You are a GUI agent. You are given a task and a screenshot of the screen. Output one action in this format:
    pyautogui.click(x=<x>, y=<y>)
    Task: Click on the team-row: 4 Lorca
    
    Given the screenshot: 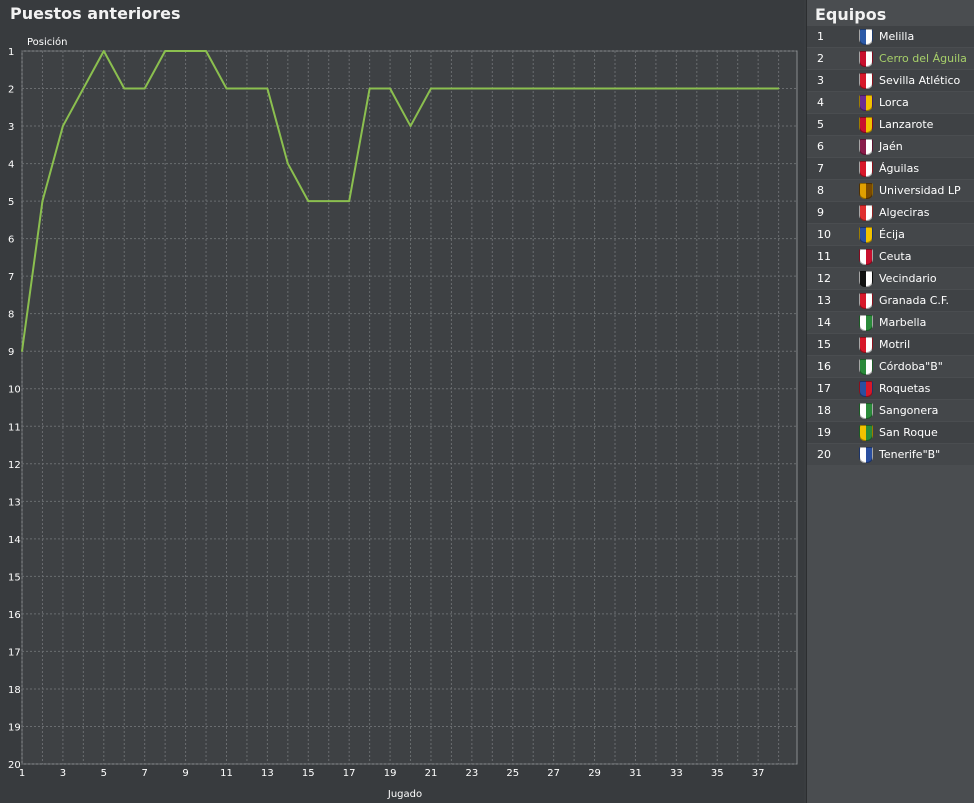 What is the action you would take?
    pyautogui.click(x=890, y=102)
    